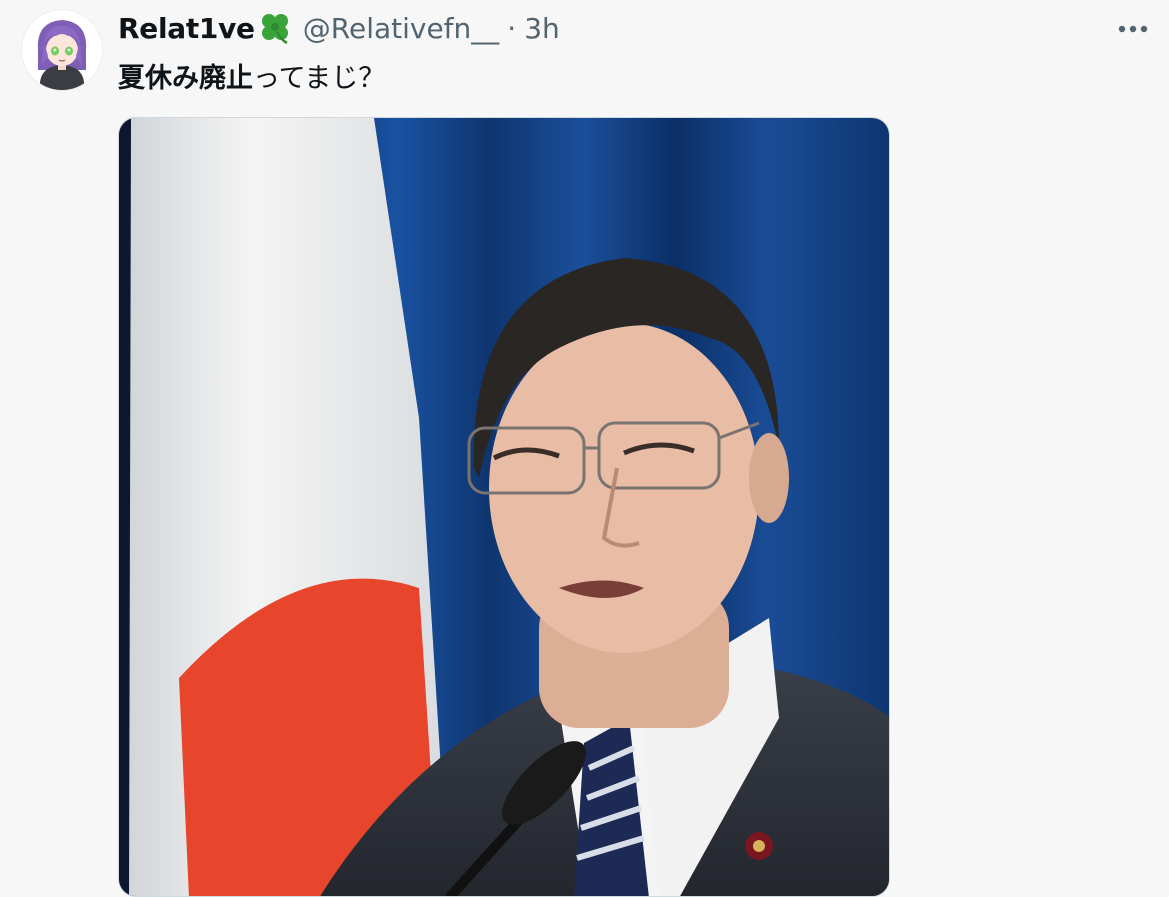  What do you see at coordinates (185, 78) in the screenshot?
I see `tweet-text-bold: 夏休み廃止` at bounding box center [185, 78].